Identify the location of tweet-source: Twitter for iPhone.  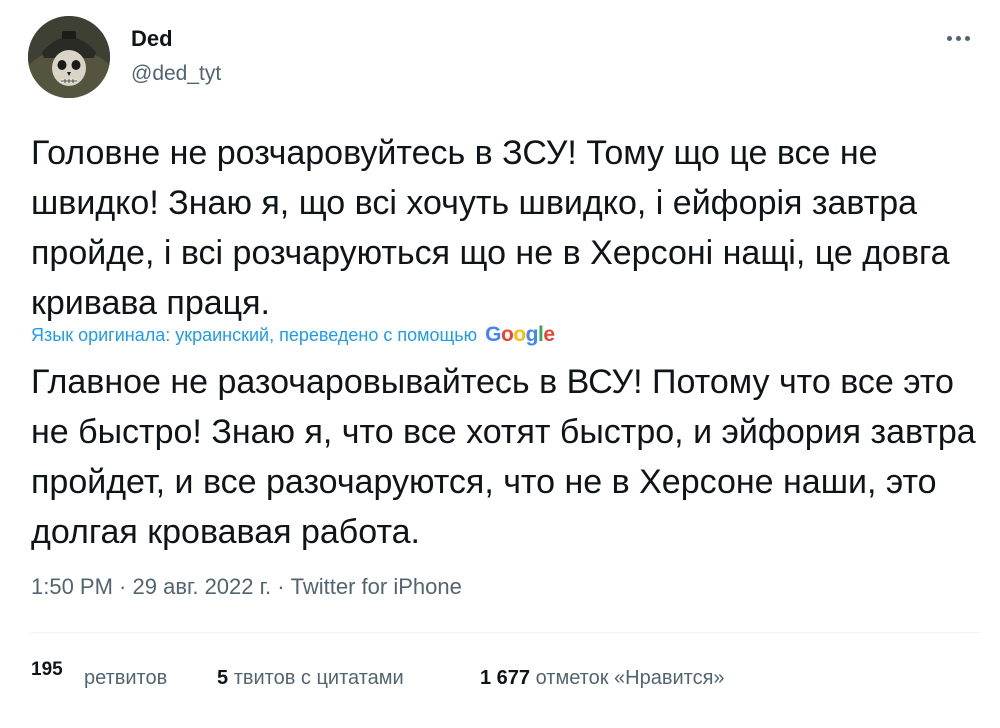
(376, 586).